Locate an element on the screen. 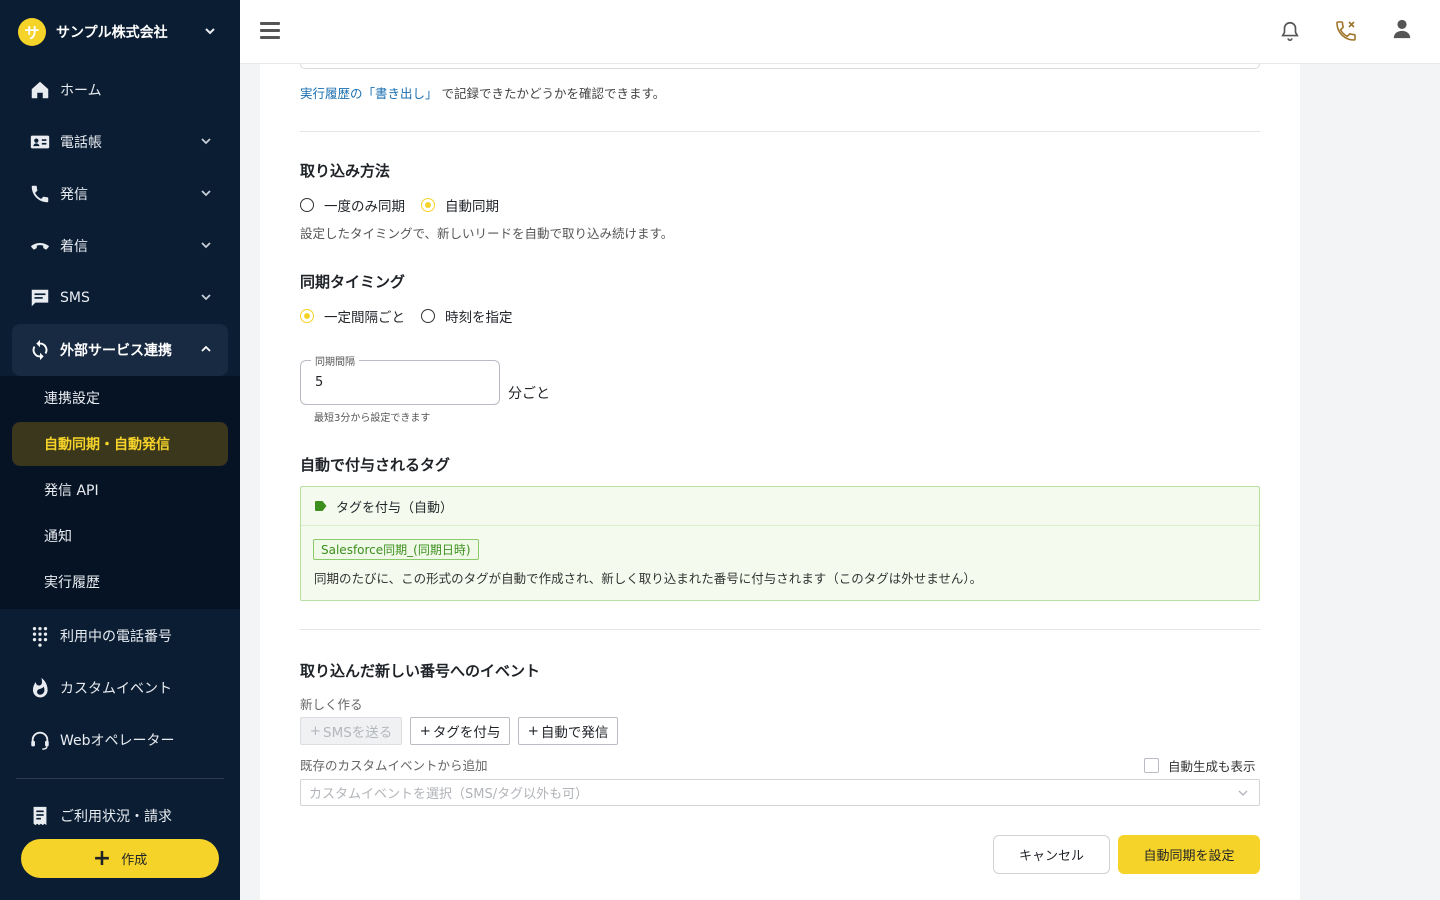  bell-icon is located at coordinates (1290, 31).